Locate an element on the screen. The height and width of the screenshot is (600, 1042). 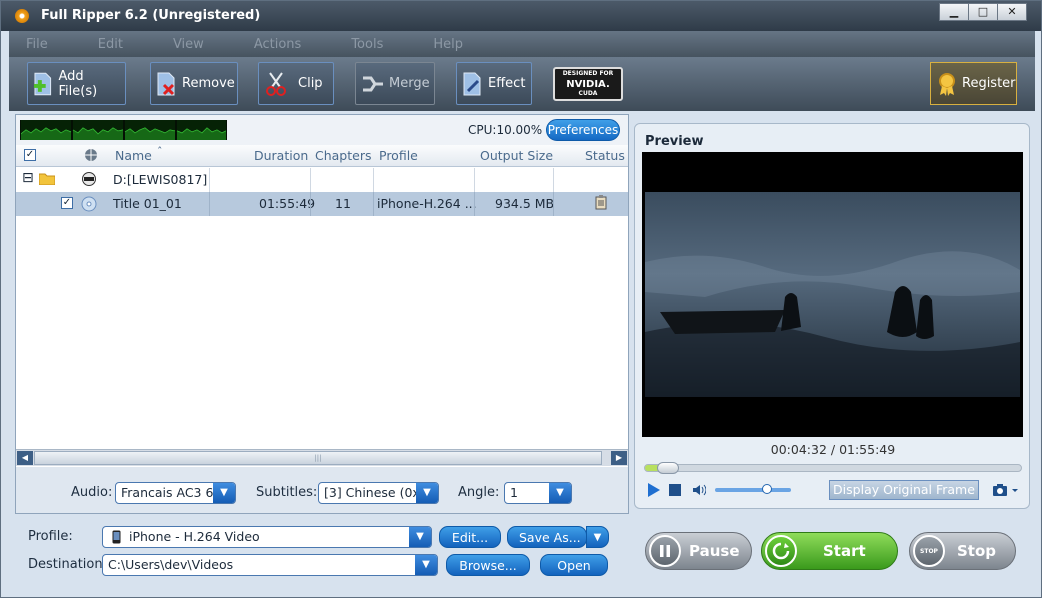
preview-title: Preview is located at coordinates (674, 141).